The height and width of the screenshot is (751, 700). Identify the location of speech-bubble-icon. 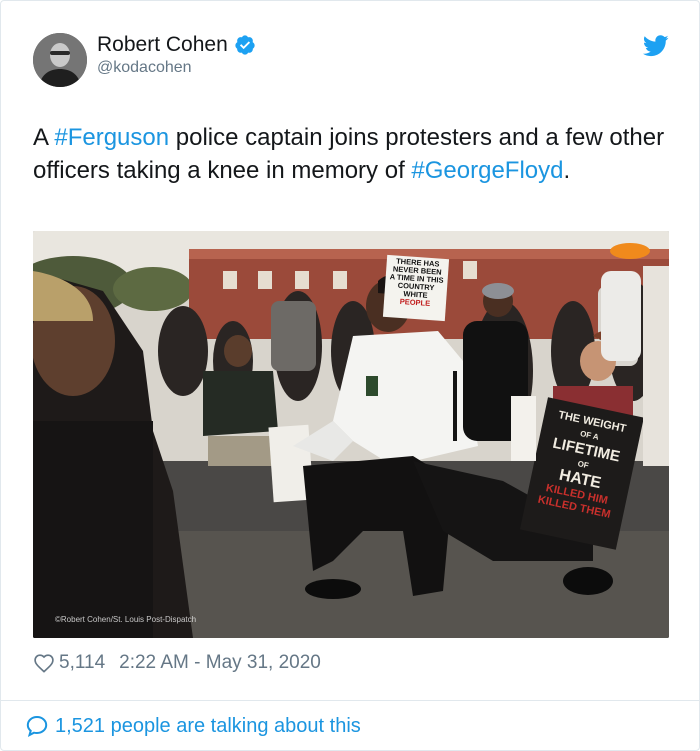
(37, 726).